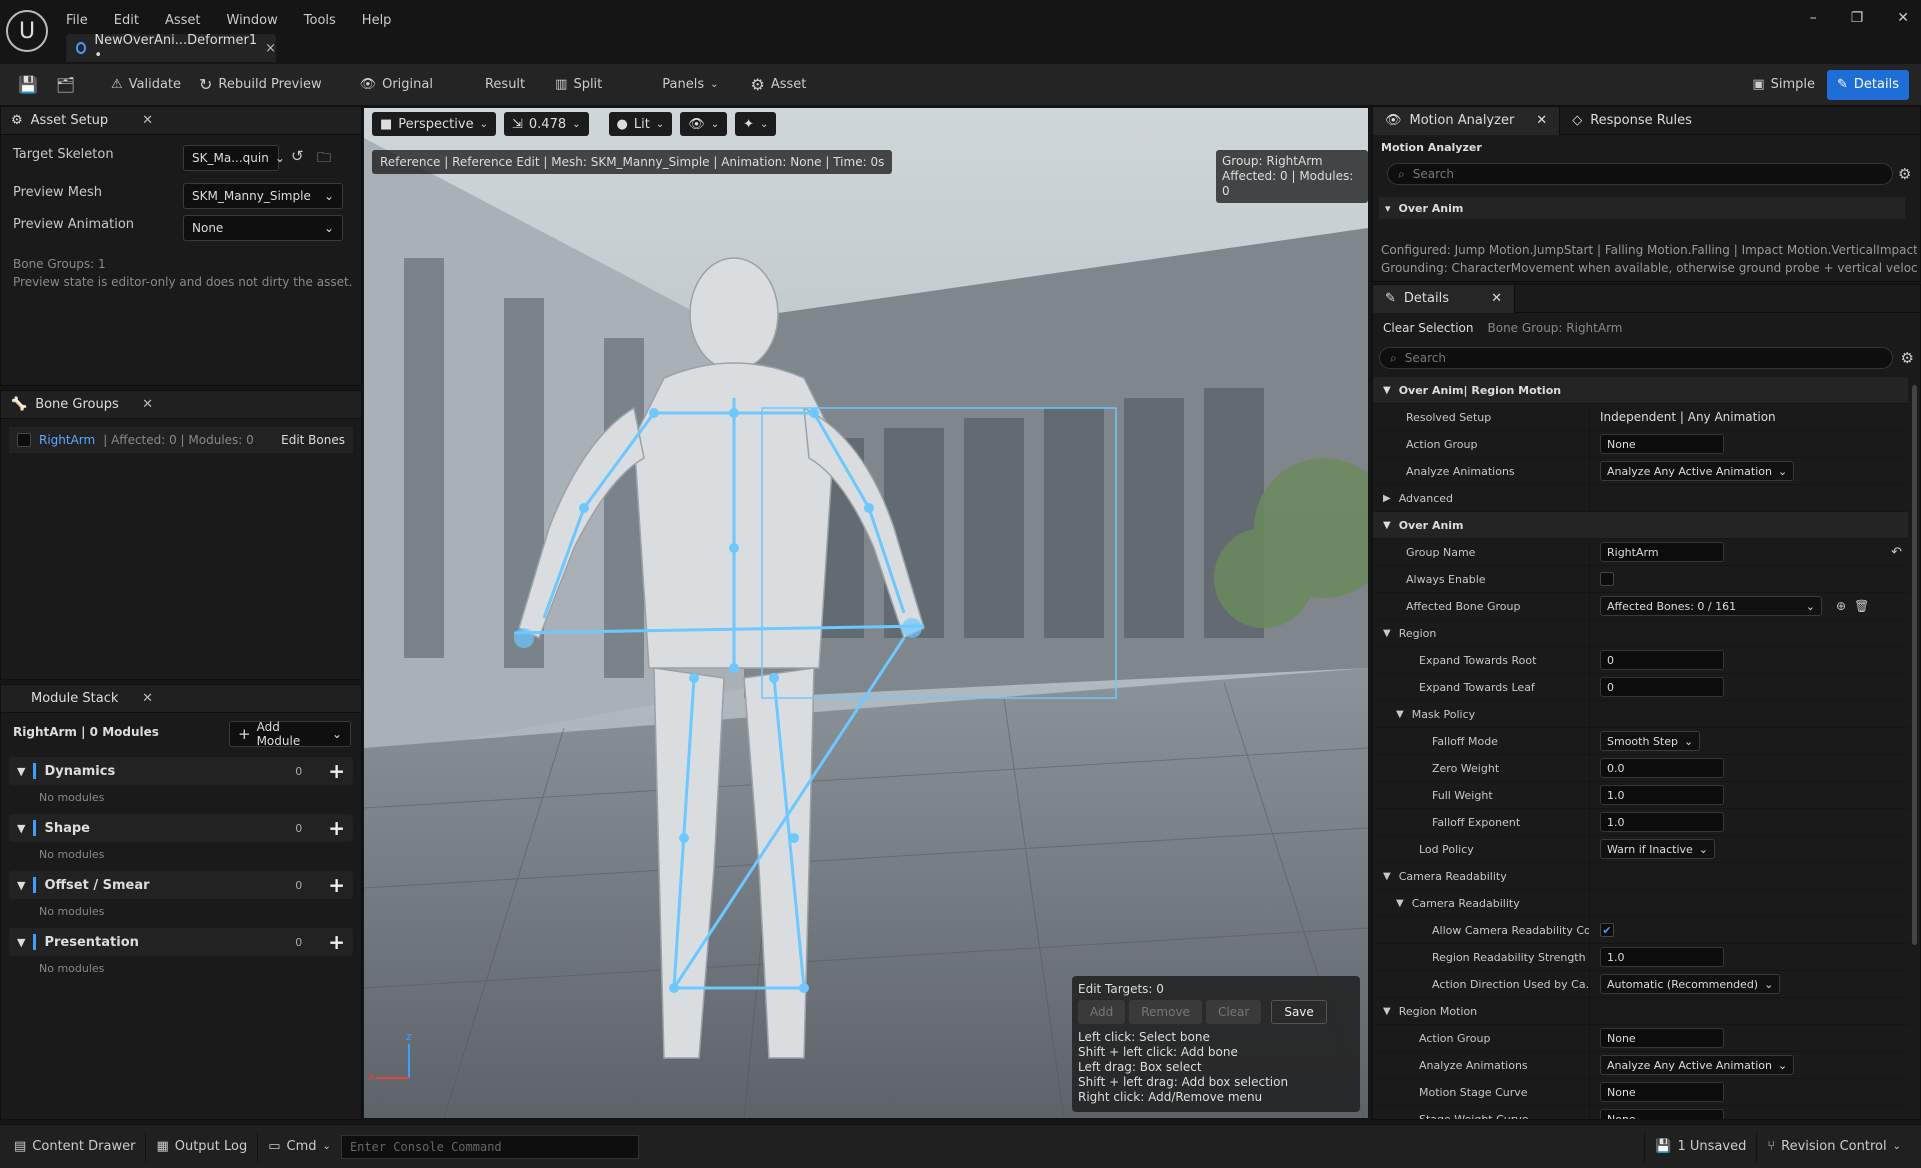 The height and width of the screenshot is (1168, 1921). I want to click on add-circle-icon: ⊕, so click(1841, 606).